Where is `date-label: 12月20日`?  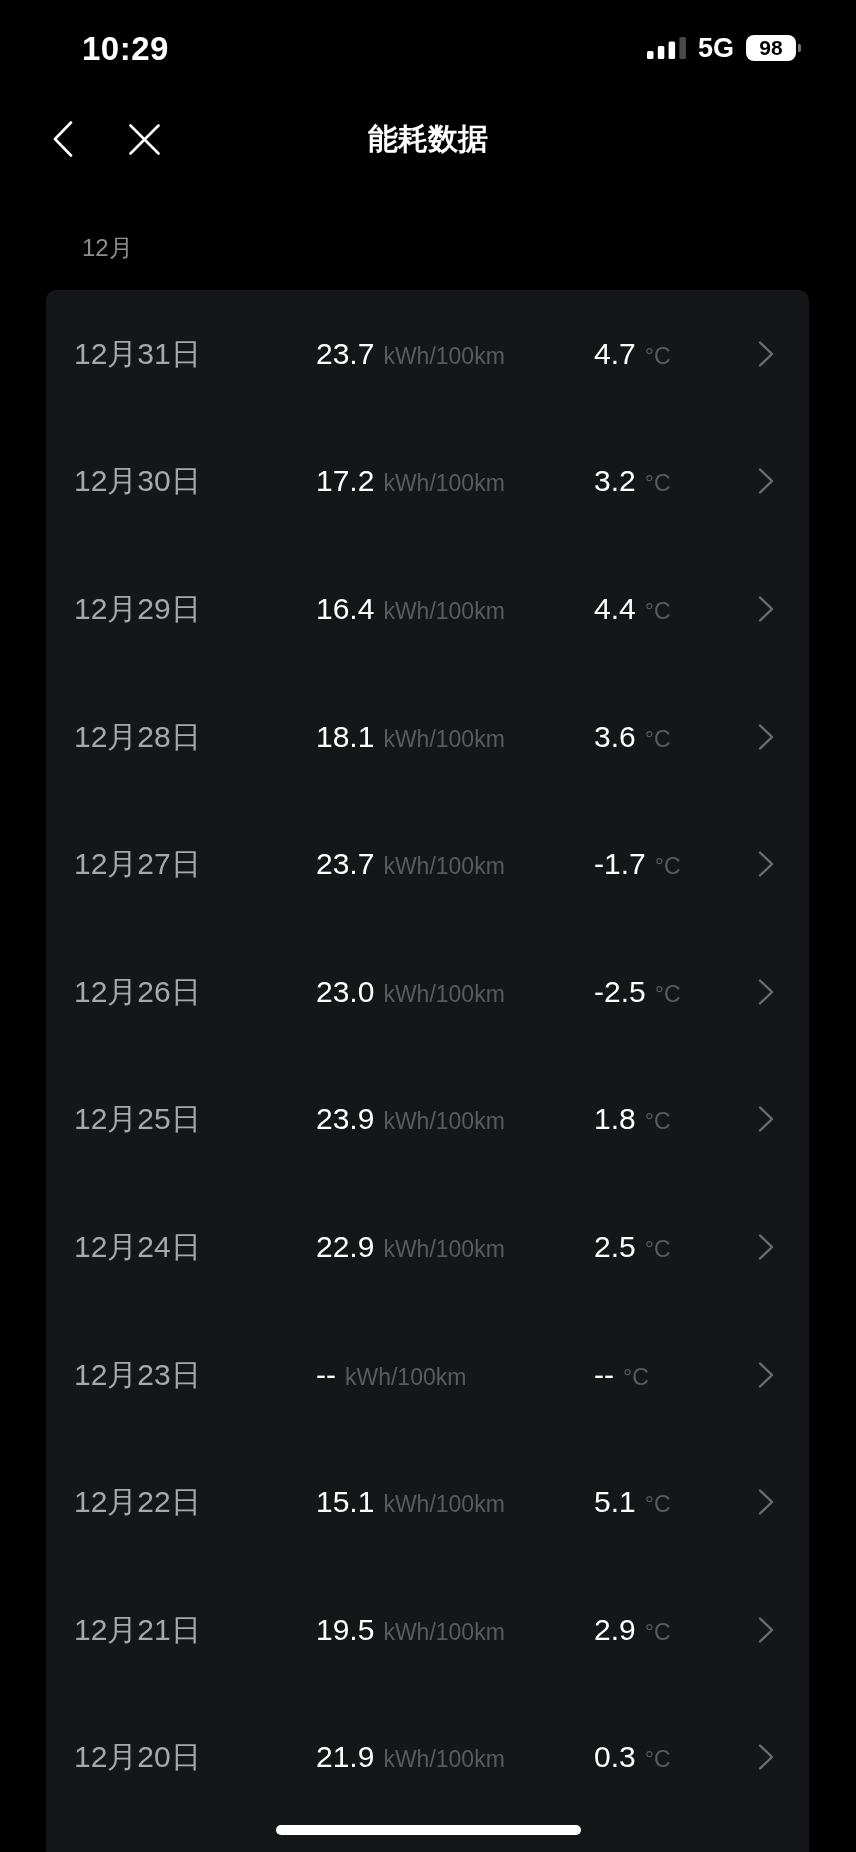
date-label: 12月20日 is located at coordinates (137, 1757).